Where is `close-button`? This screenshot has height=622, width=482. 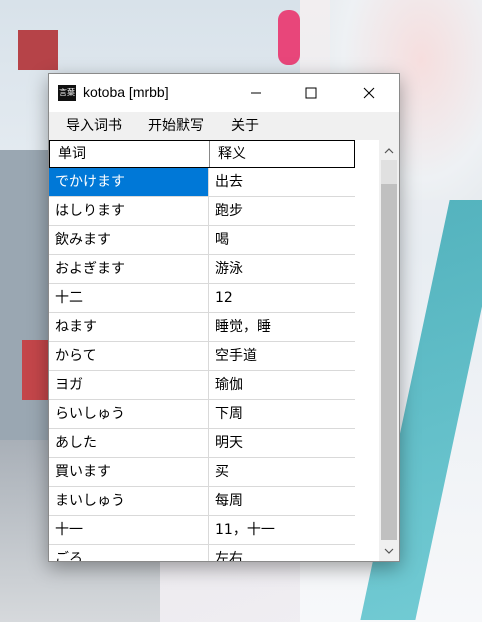
close-button is located at coordinates (369, 93).